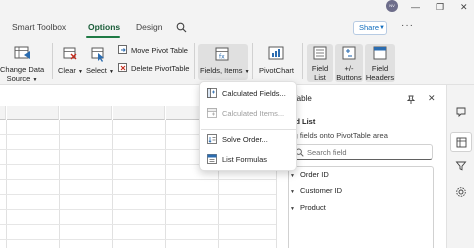 Image resolution: width=474 pixels, height=248 pixels. I want to click on close-icon: ✕, so click(464, 7).